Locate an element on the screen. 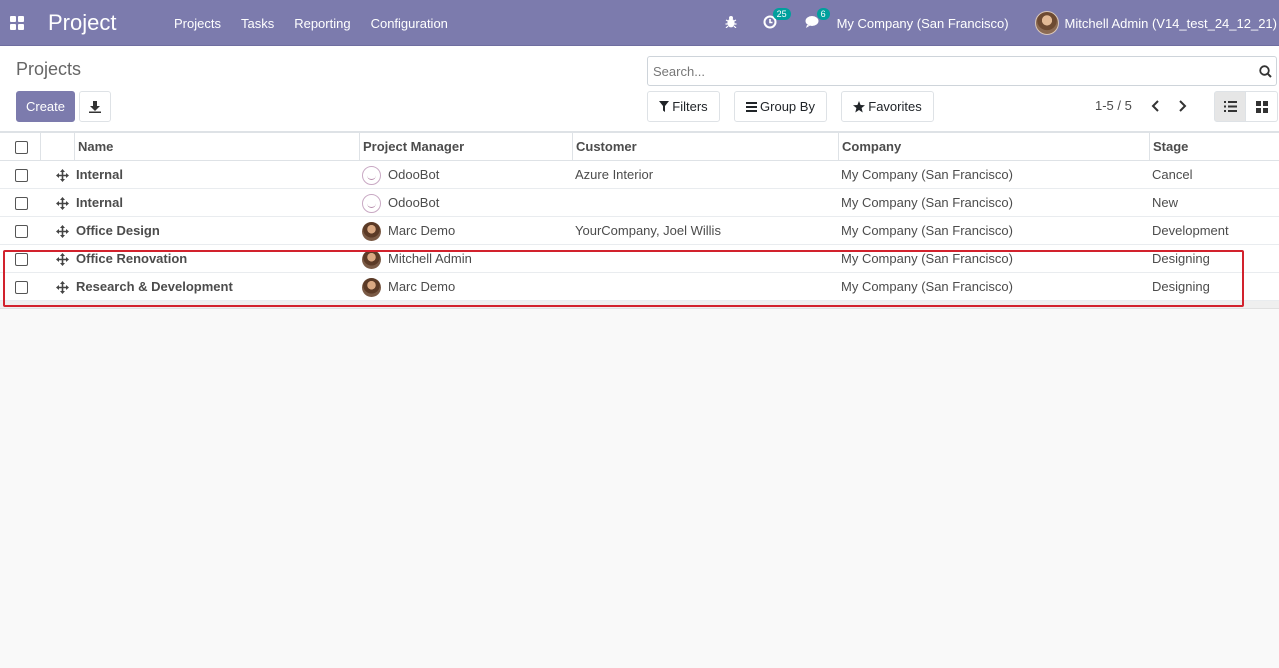  search-bar is located at coordinates (962, 71).